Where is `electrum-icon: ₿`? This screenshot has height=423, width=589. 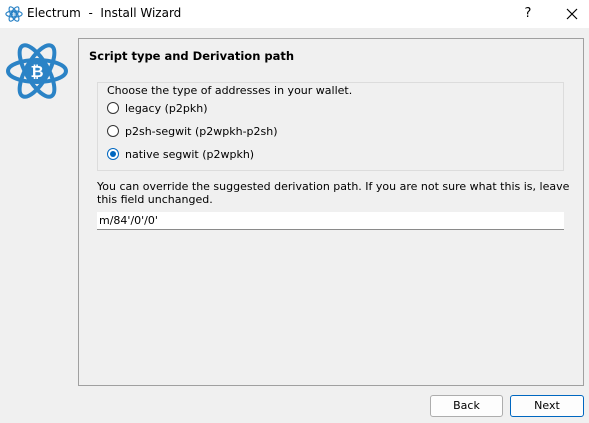
electrum-icon: ₿ is located at coordinates (14, 14).